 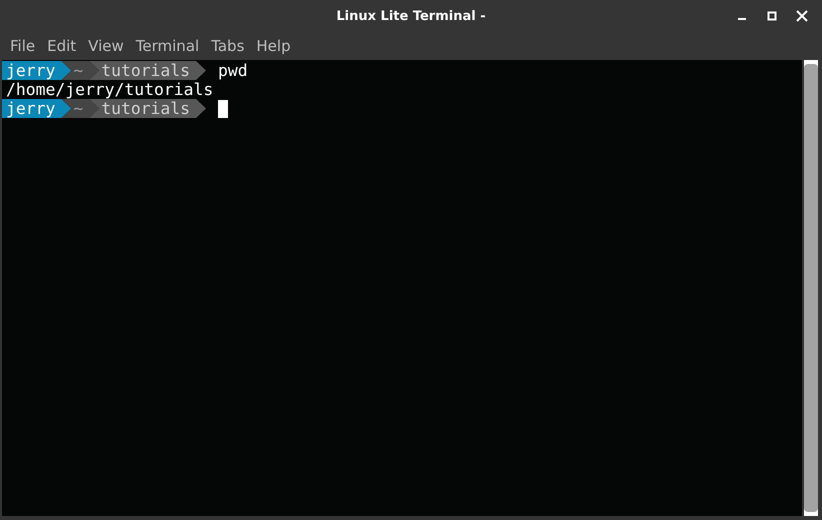 I want to click on menu-item: File, so click(x=23, y=46).